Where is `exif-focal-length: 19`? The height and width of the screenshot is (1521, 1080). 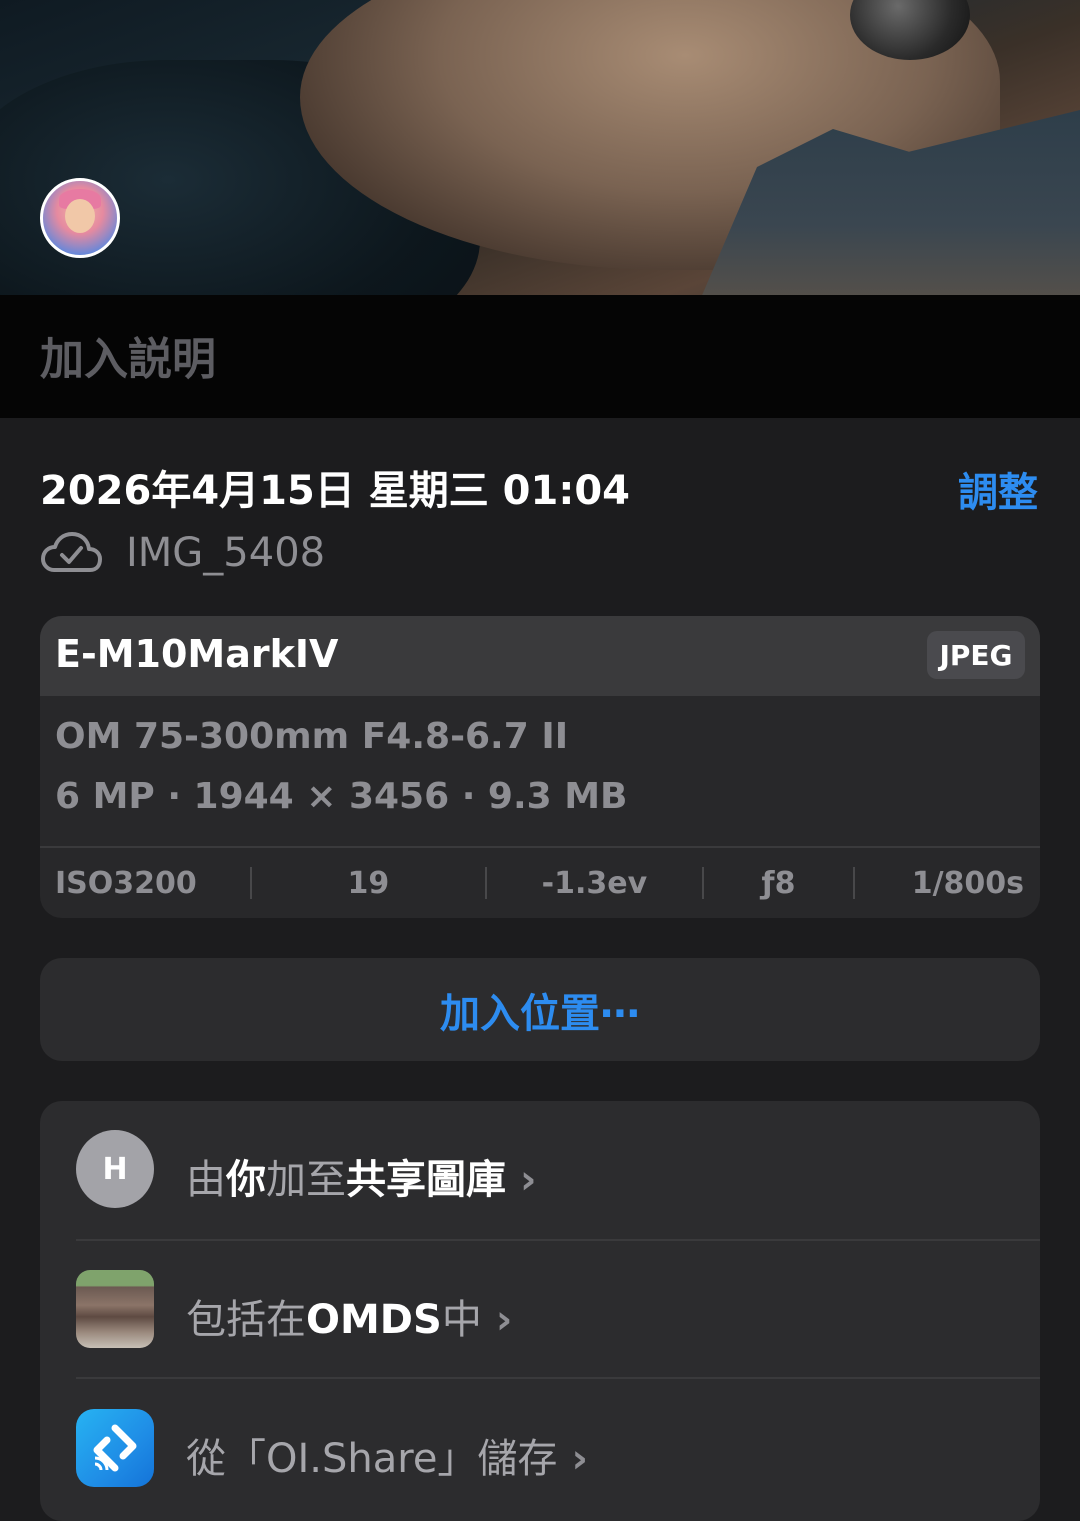 exif-focal-length: 19 is located at coordinates (368, 883).